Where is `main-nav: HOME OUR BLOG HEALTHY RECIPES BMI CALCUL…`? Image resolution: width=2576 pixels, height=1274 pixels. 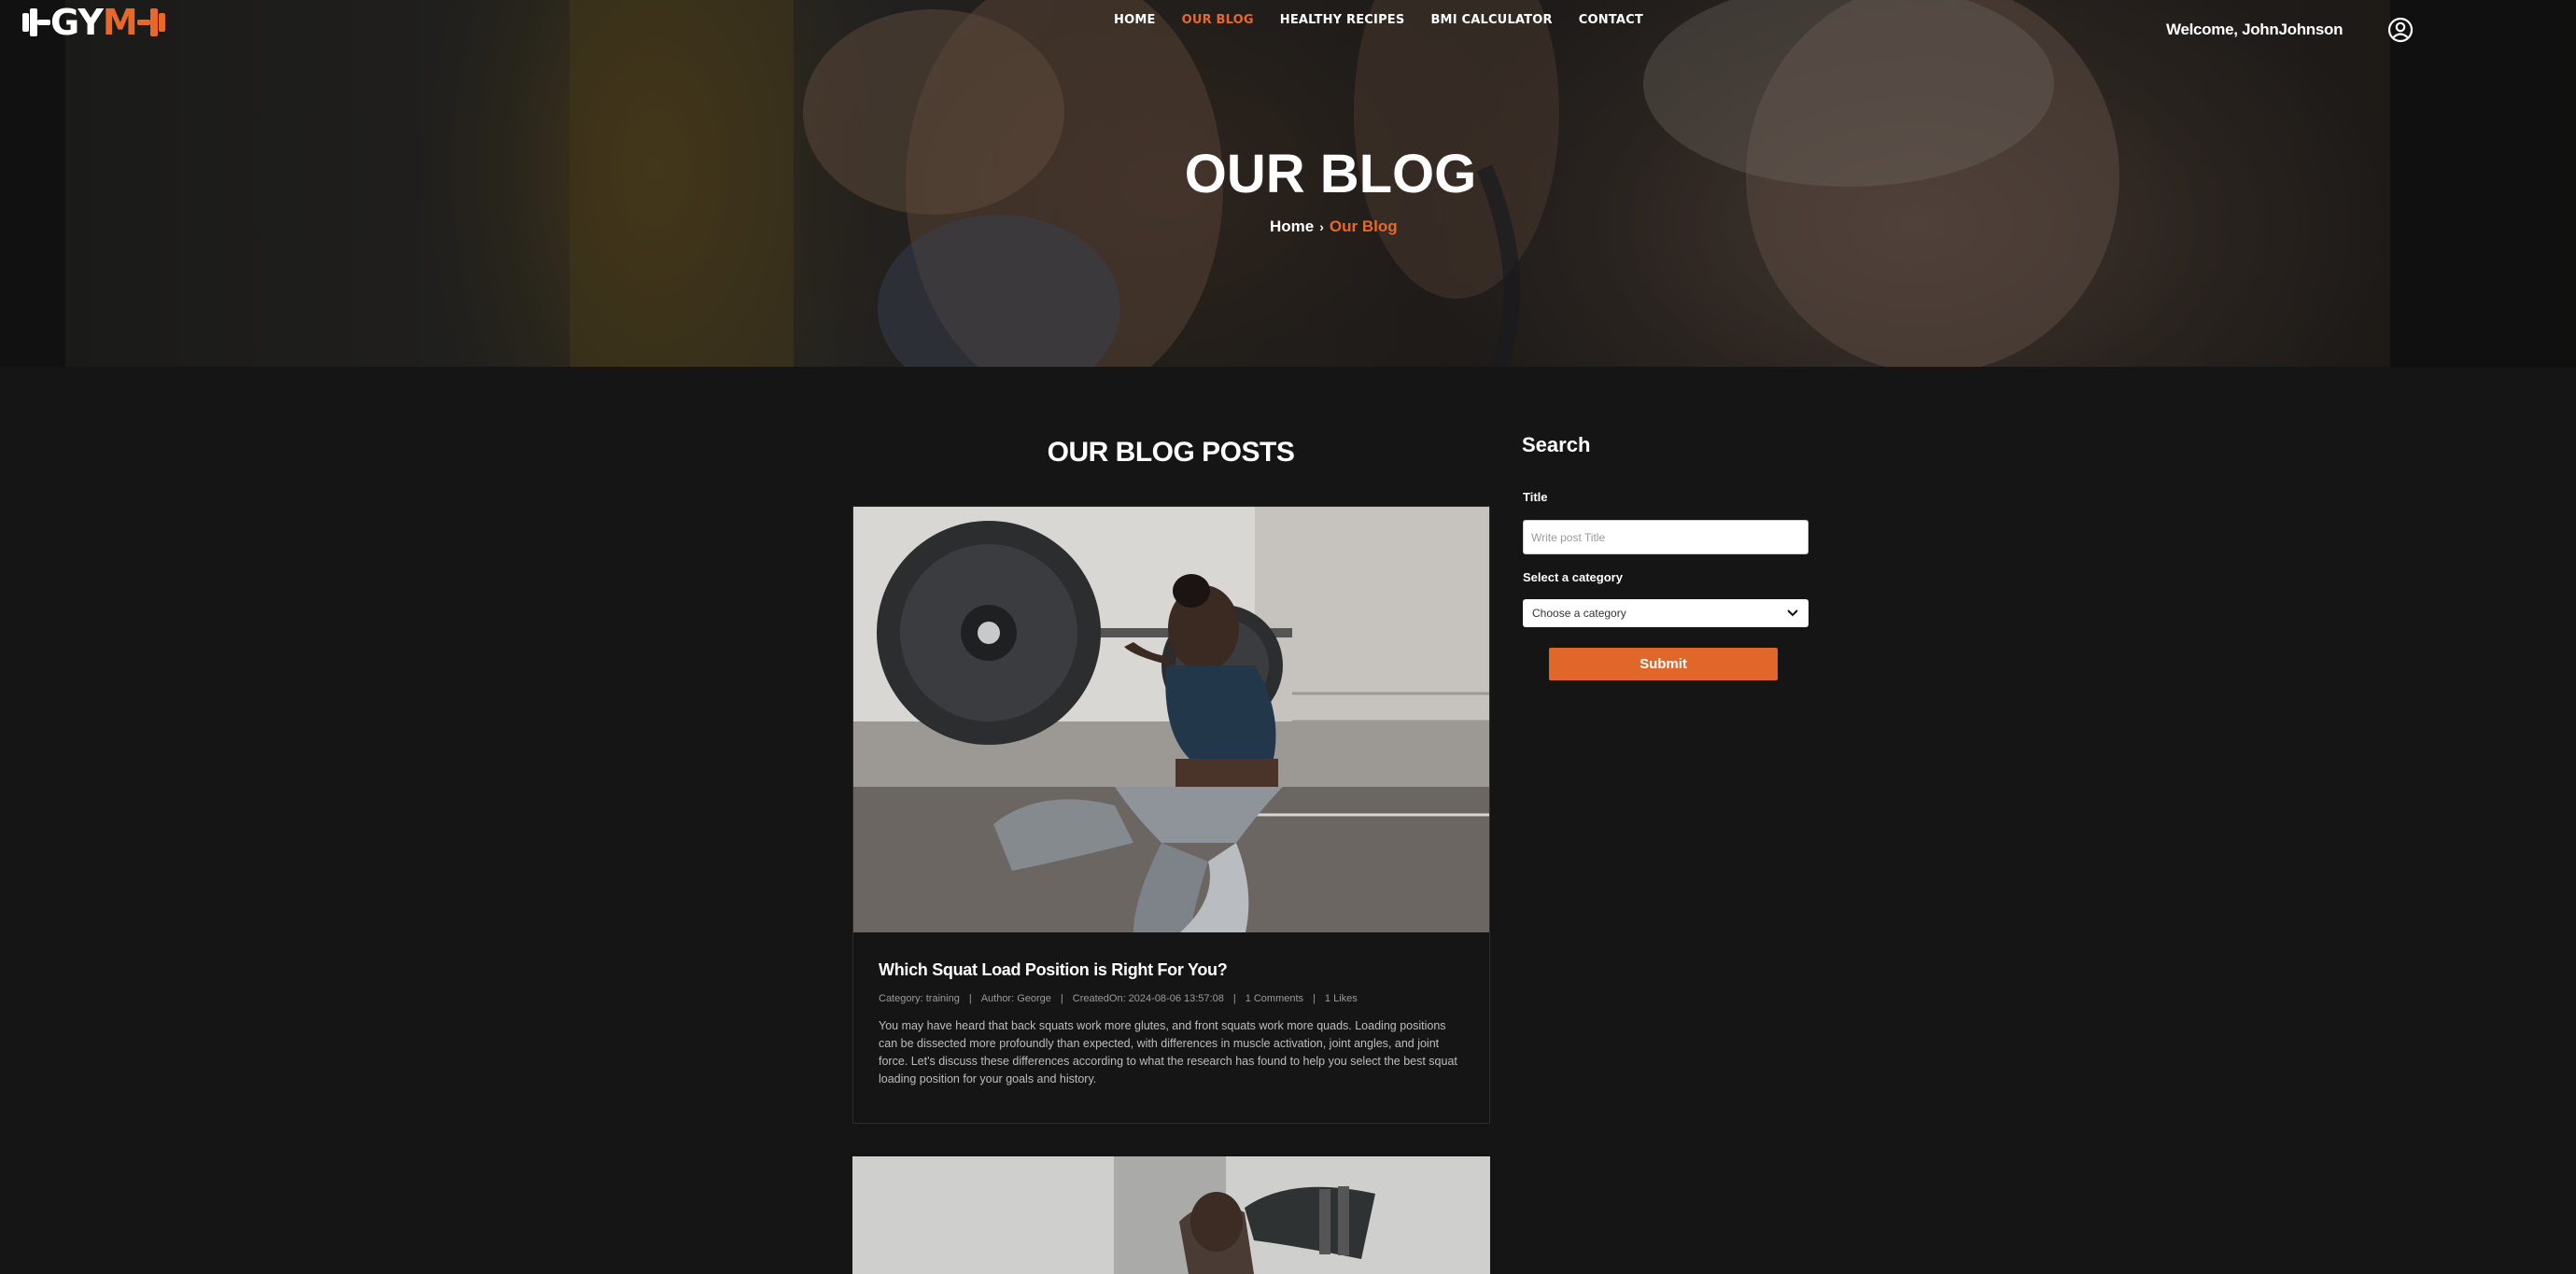
main-nav: HOME OUR BLOG HEALTHY RECIPES BMI CALCUL… is located at coordinates (1378, 20).